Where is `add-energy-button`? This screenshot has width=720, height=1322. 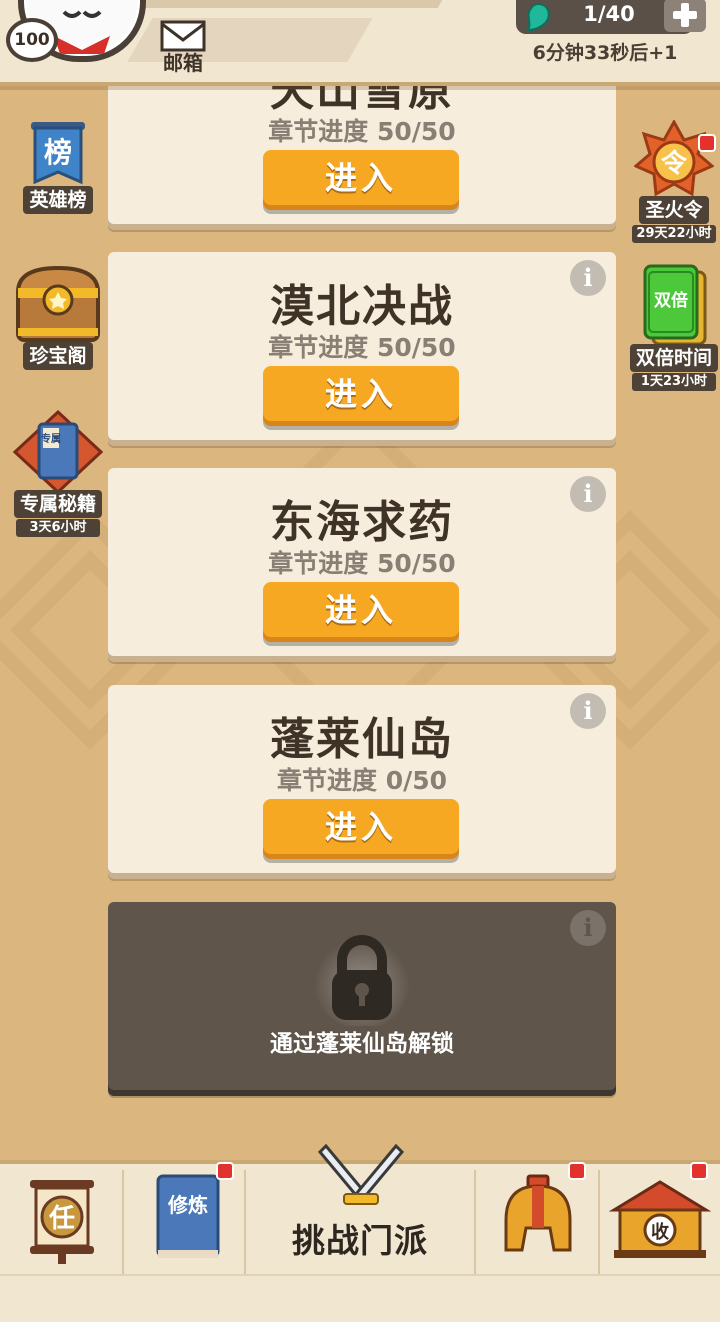
add-energy-button is located at coordinates (685, 16).